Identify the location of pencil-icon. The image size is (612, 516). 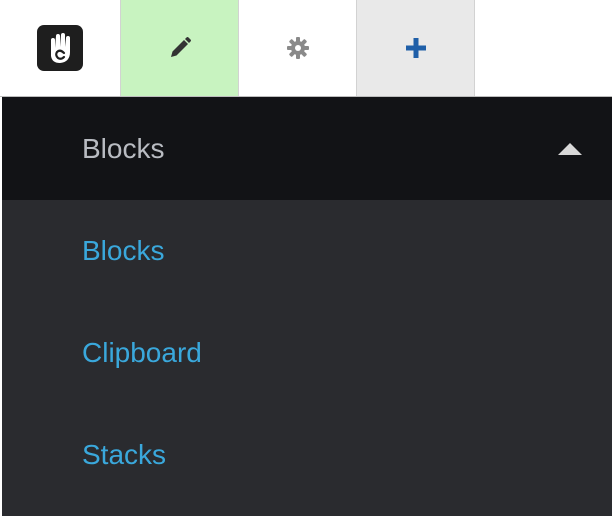
(180, 47).